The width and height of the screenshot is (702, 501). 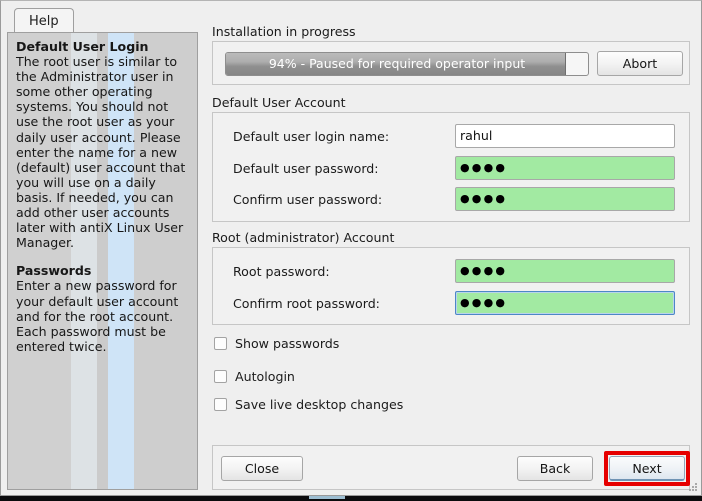 I want to click on confirm-root-password-input: ●●●●, so click(x=565, y=303).